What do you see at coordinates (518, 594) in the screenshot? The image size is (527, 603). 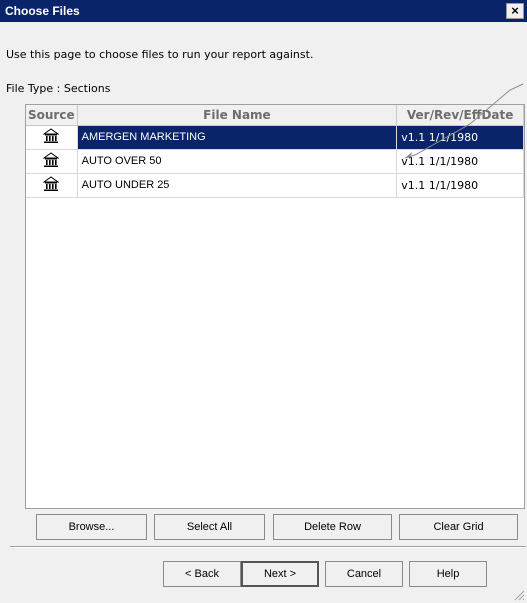 I see `resize-grip-icon` at bounding box center [518, 594].